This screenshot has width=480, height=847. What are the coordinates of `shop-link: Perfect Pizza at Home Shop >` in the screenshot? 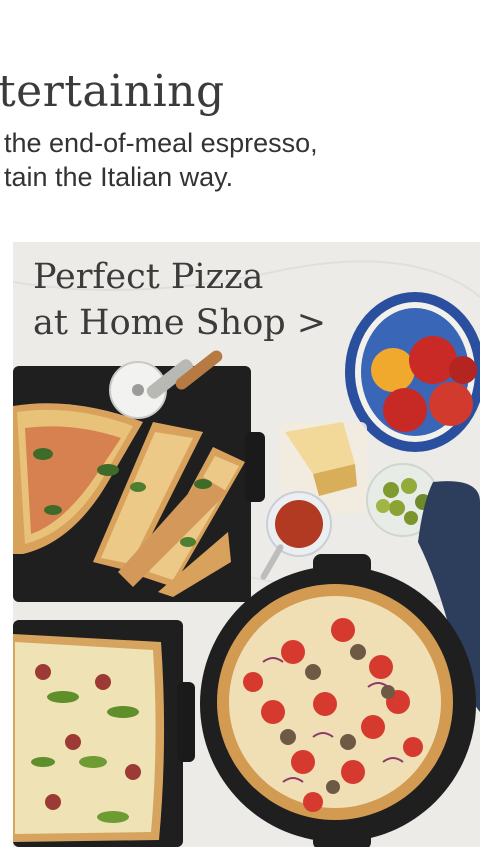 It's located at (179, 300).